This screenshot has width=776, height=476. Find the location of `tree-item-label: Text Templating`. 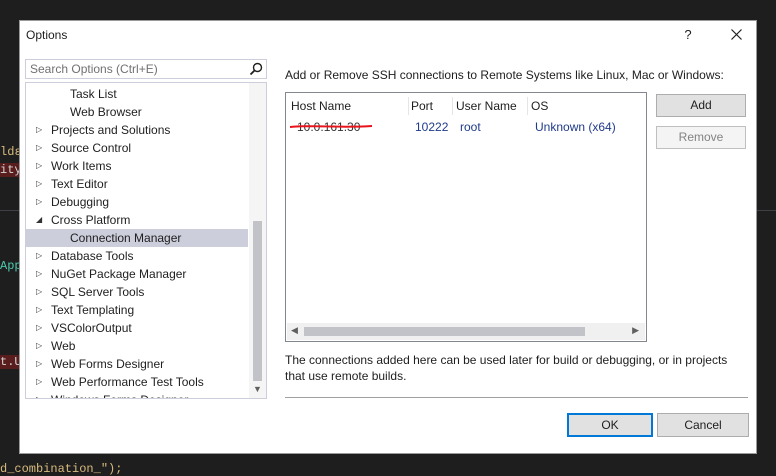

tree-item-label: Text Templating is located at coordinates (93, 310).